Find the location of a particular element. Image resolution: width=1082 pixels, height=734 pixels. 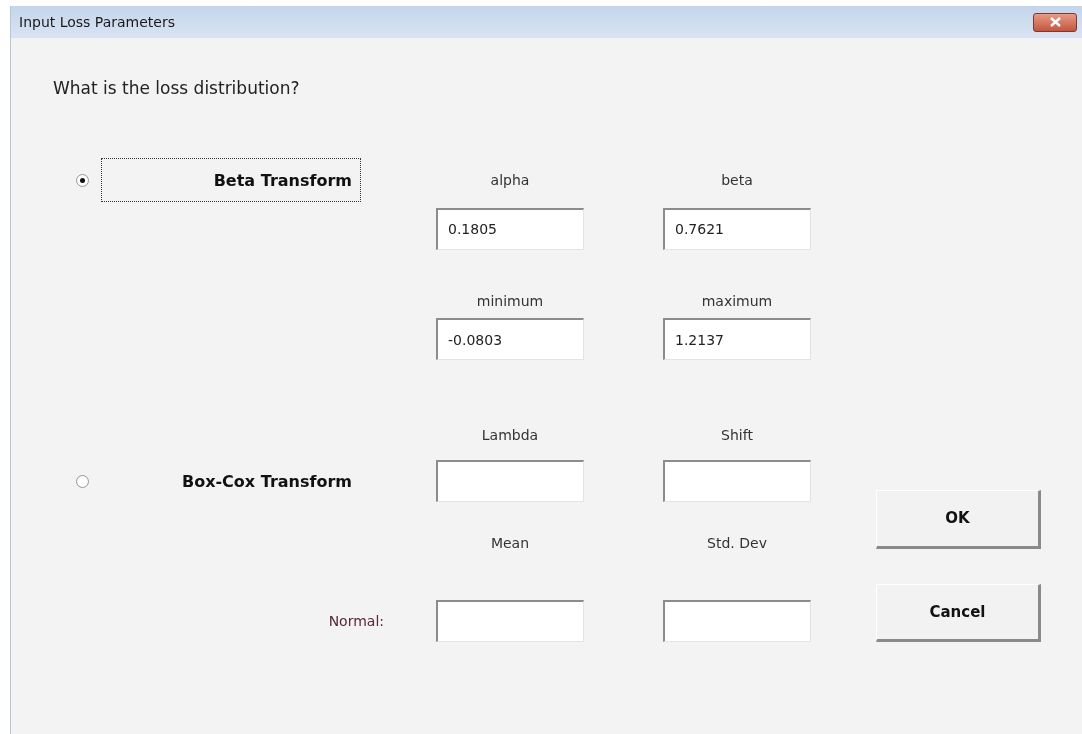

close-icon is located at coordinates (1055, 22).